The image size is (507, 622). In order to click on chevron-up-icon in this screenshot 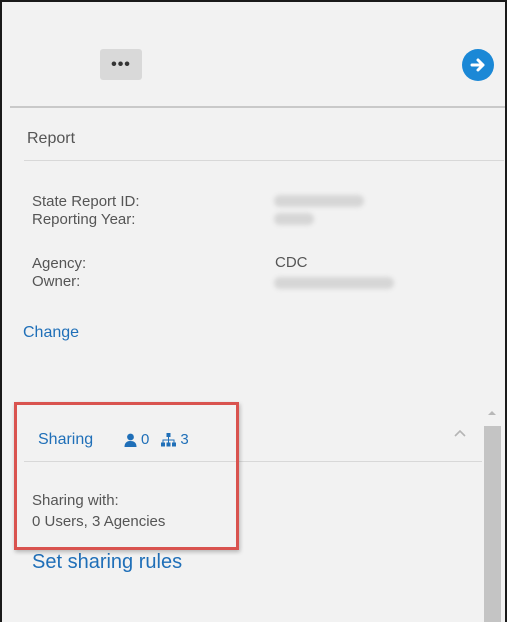, I will do `click(460, 433)`.